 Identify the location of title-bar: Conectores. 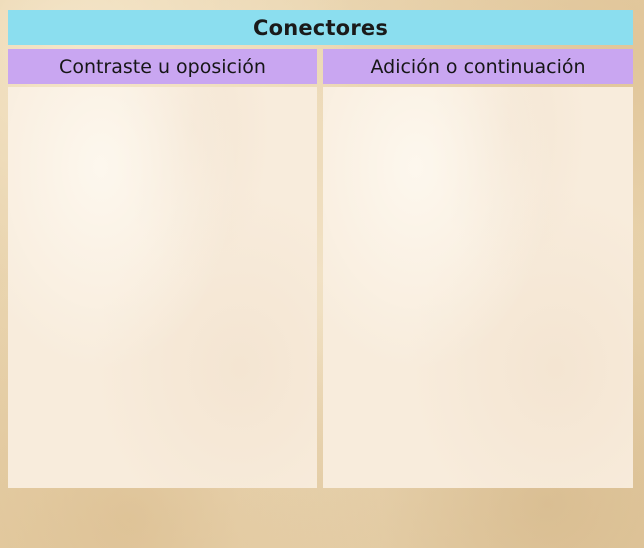
(320, 27).